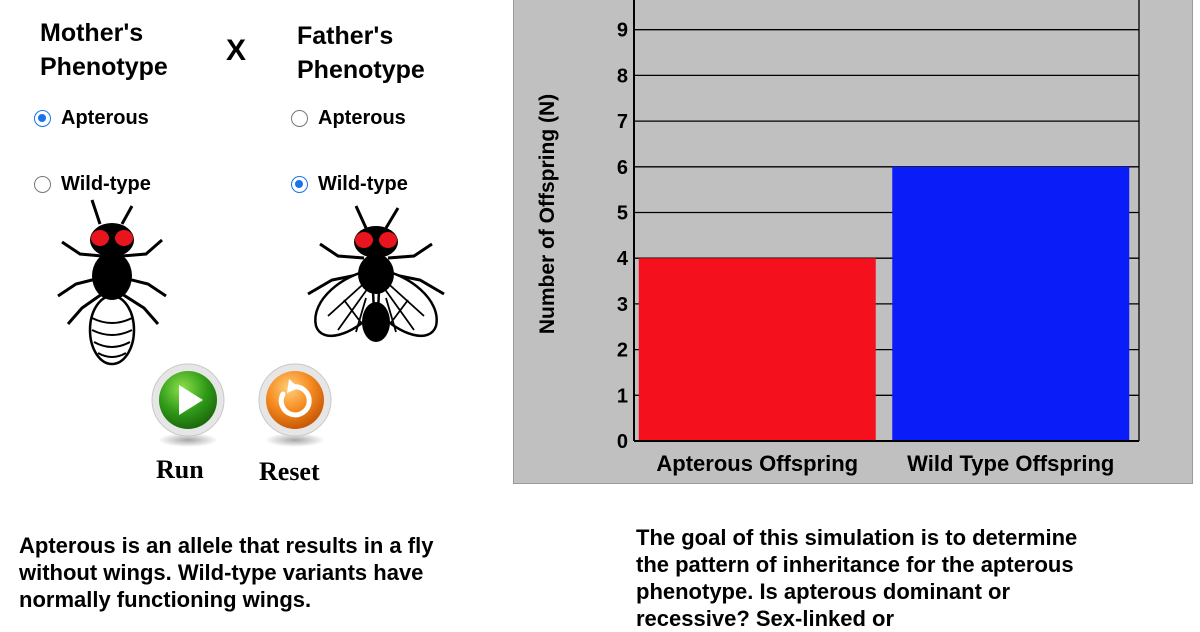 Image resolution: width=1200 pixels, height=632 pixels. What do you see at coordinates (299, 118) in the screenshot?
I see `father-apterous-radio` at bounding box center [299, 118].